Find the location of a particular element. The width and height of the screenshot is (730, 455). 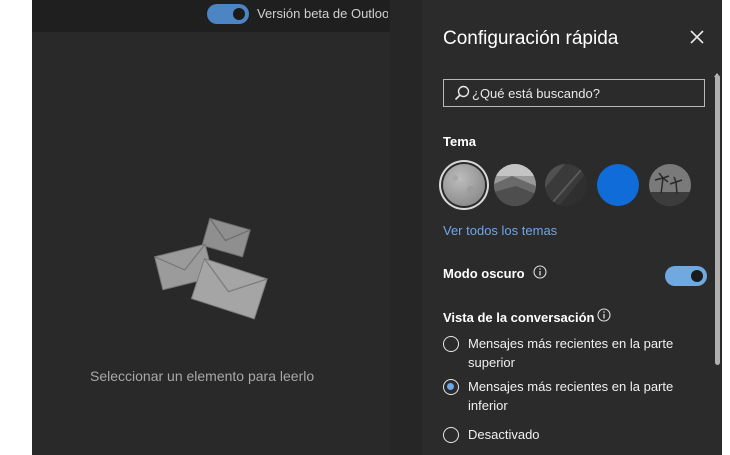

dark-pattern-icon is located at coordinates (566, 185).